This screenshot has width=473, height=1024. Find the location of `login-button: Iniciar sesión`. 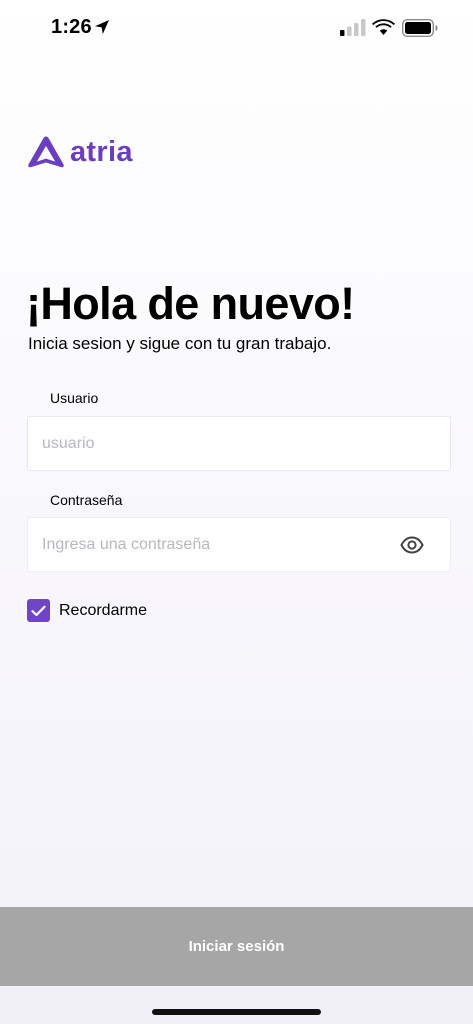

login-button: Iniciar sesión is located at coordinates (236, 946).